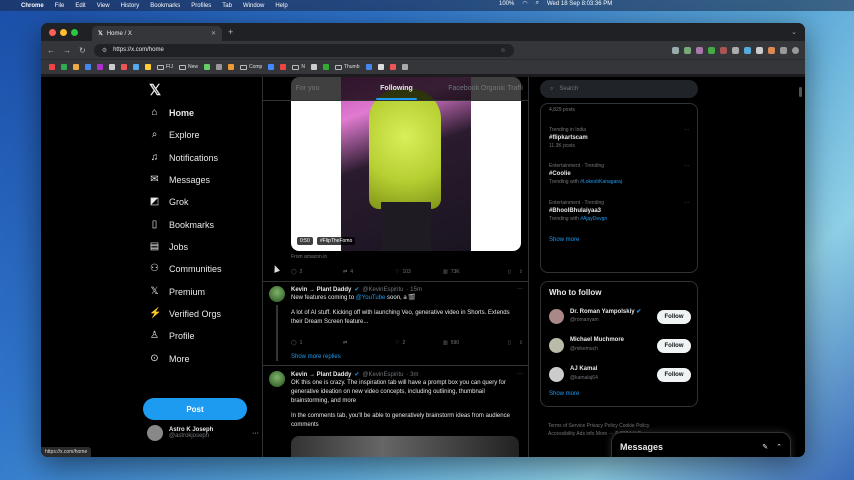 The height and width of the screenshot is (480, 854). I want to click on nav-profile: ♙ Profile, so click(172, 335).